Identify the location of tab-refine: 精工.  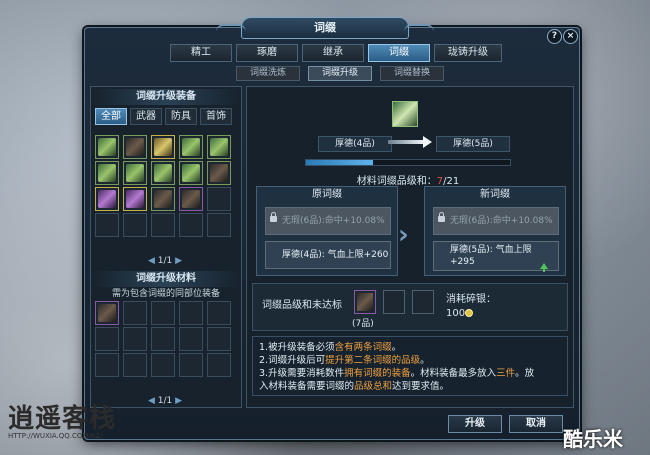
(201, 53).